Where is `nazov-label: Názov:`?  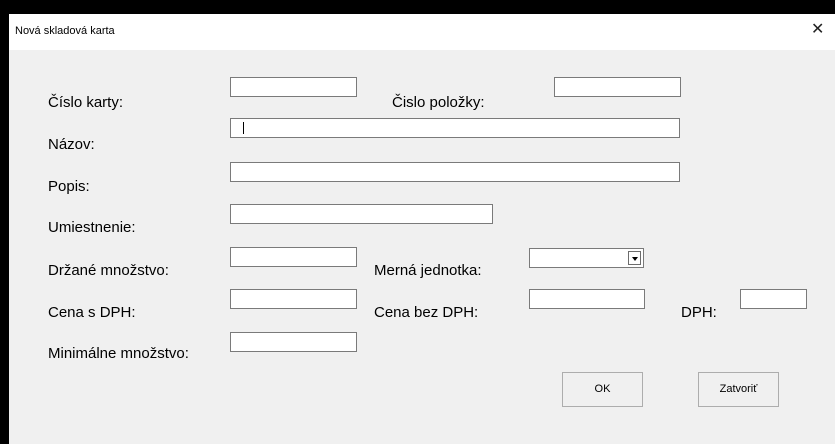
nazov-label: Názov: is located at coordinates (71, 144).